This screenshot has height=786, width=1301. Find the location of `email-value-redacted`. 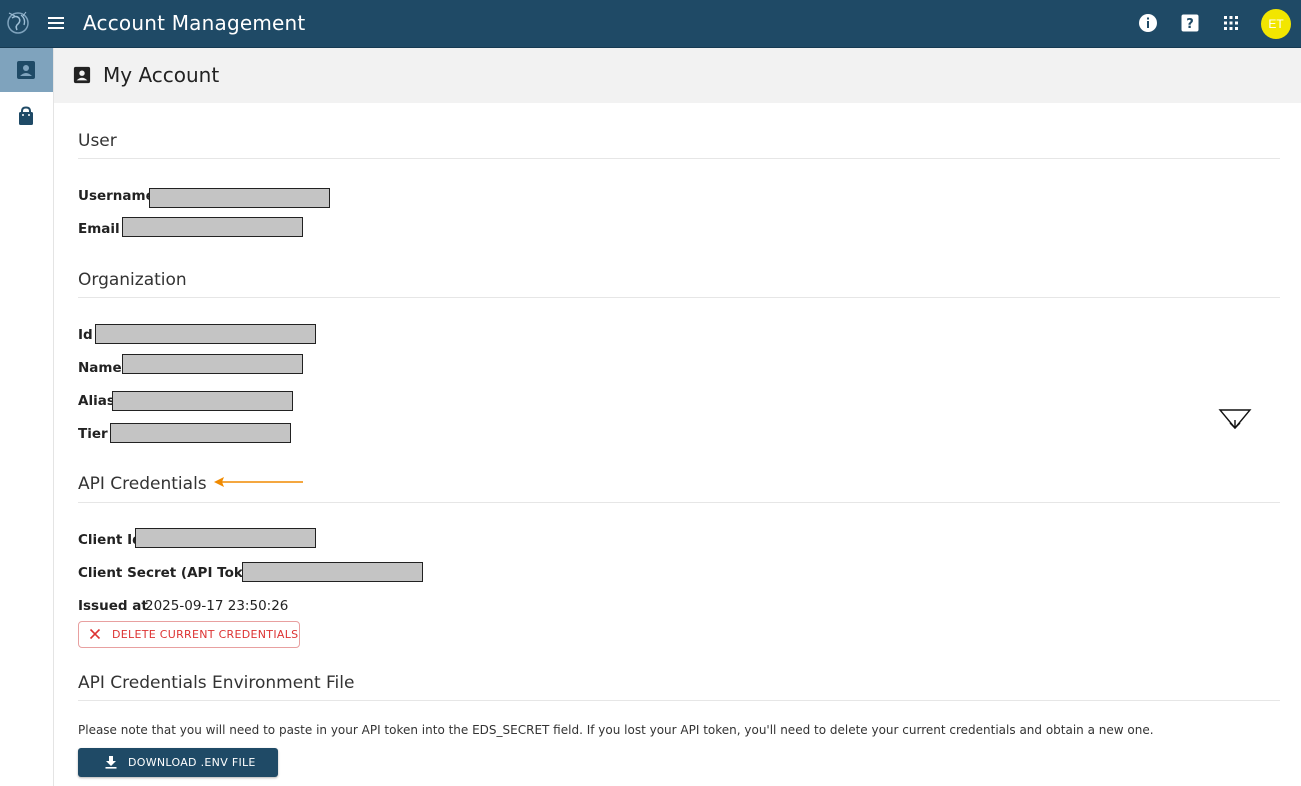

email-value-redacted is located at coordinates (212, 227).